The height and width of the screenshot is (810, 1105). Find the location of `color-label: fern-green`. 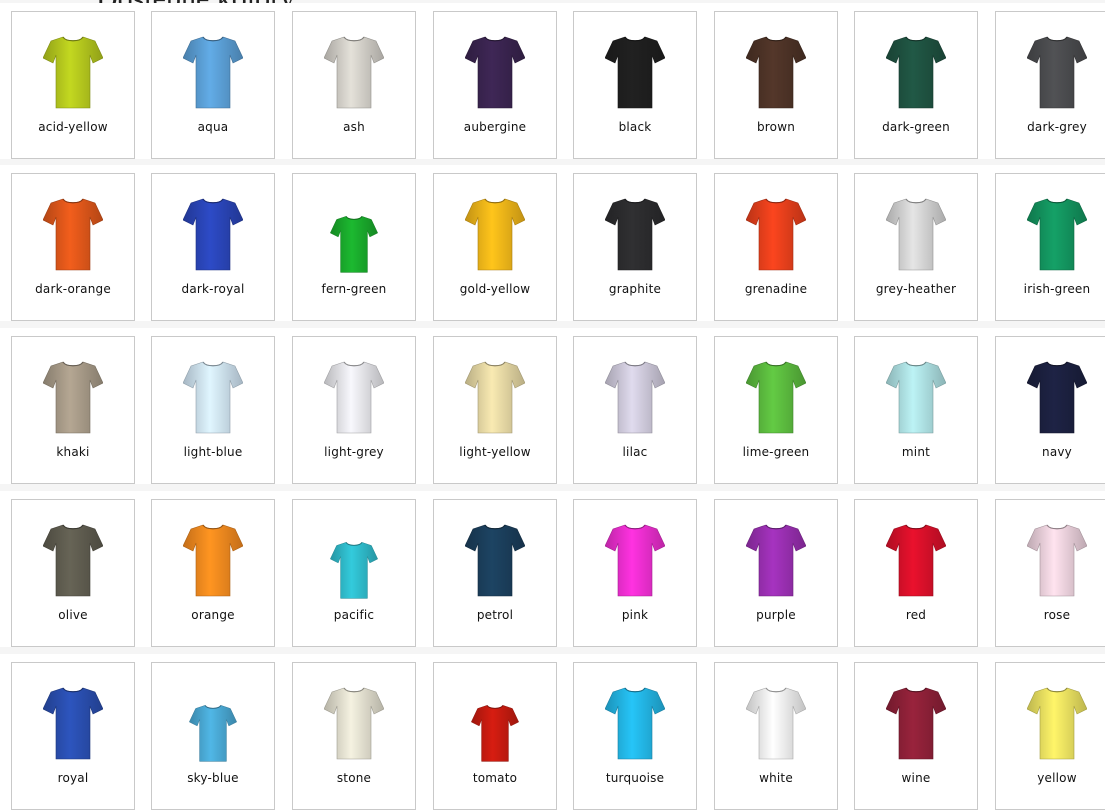

color-label: fern-green is located at coordinates (354, 289).